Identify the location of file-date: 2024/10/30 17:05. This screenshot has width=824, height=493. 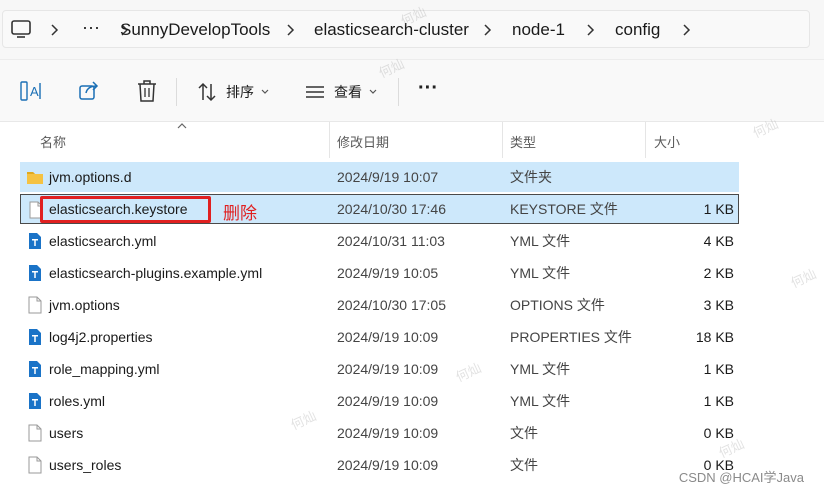
(391, 305).